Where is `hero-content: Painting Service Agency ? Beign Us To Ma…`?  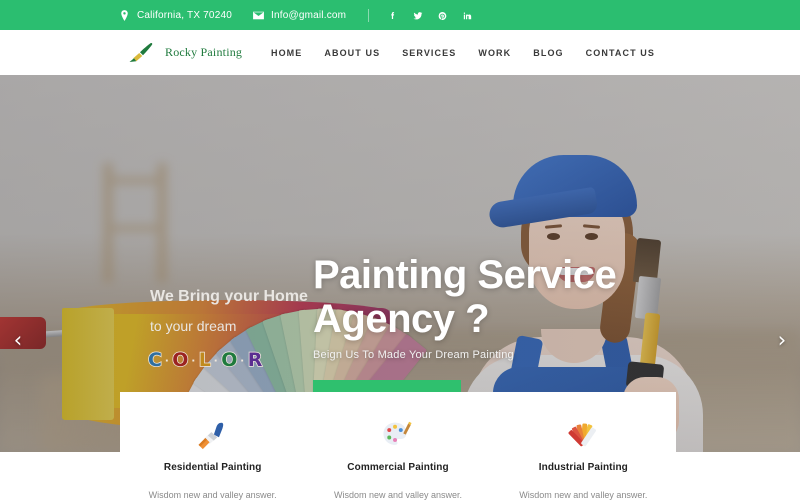
hero-content: Painting Service Agency ? Beign Us To Ma… is located at coordinates (465, 332).